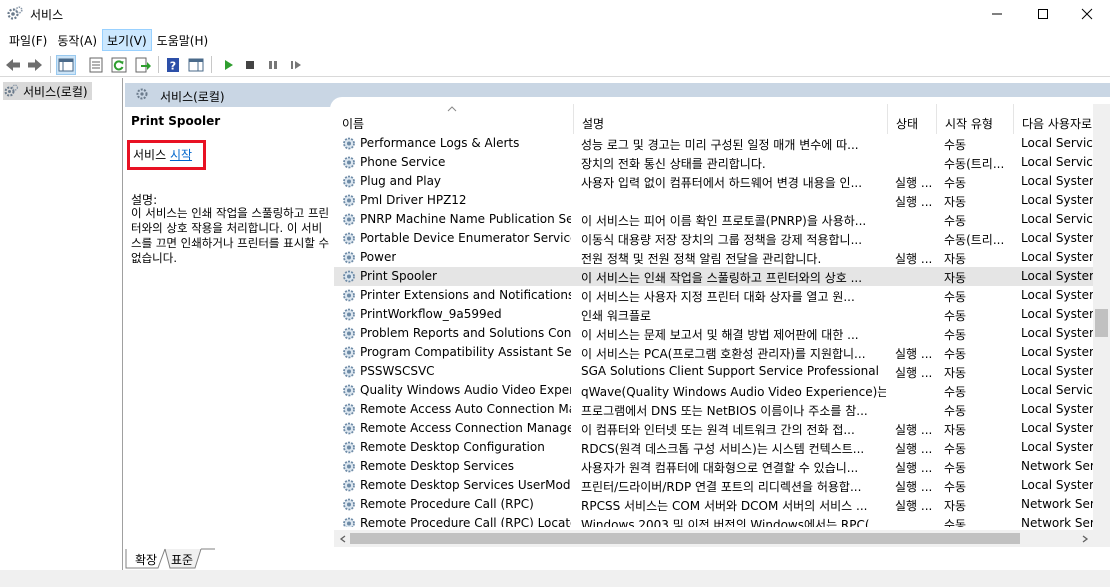 The height and width of the screenshot is (587, 1110). What do you see at coordinates (173, 65) in the screenshot?
I see `help-button: ?` at bounding box center [173, 65].